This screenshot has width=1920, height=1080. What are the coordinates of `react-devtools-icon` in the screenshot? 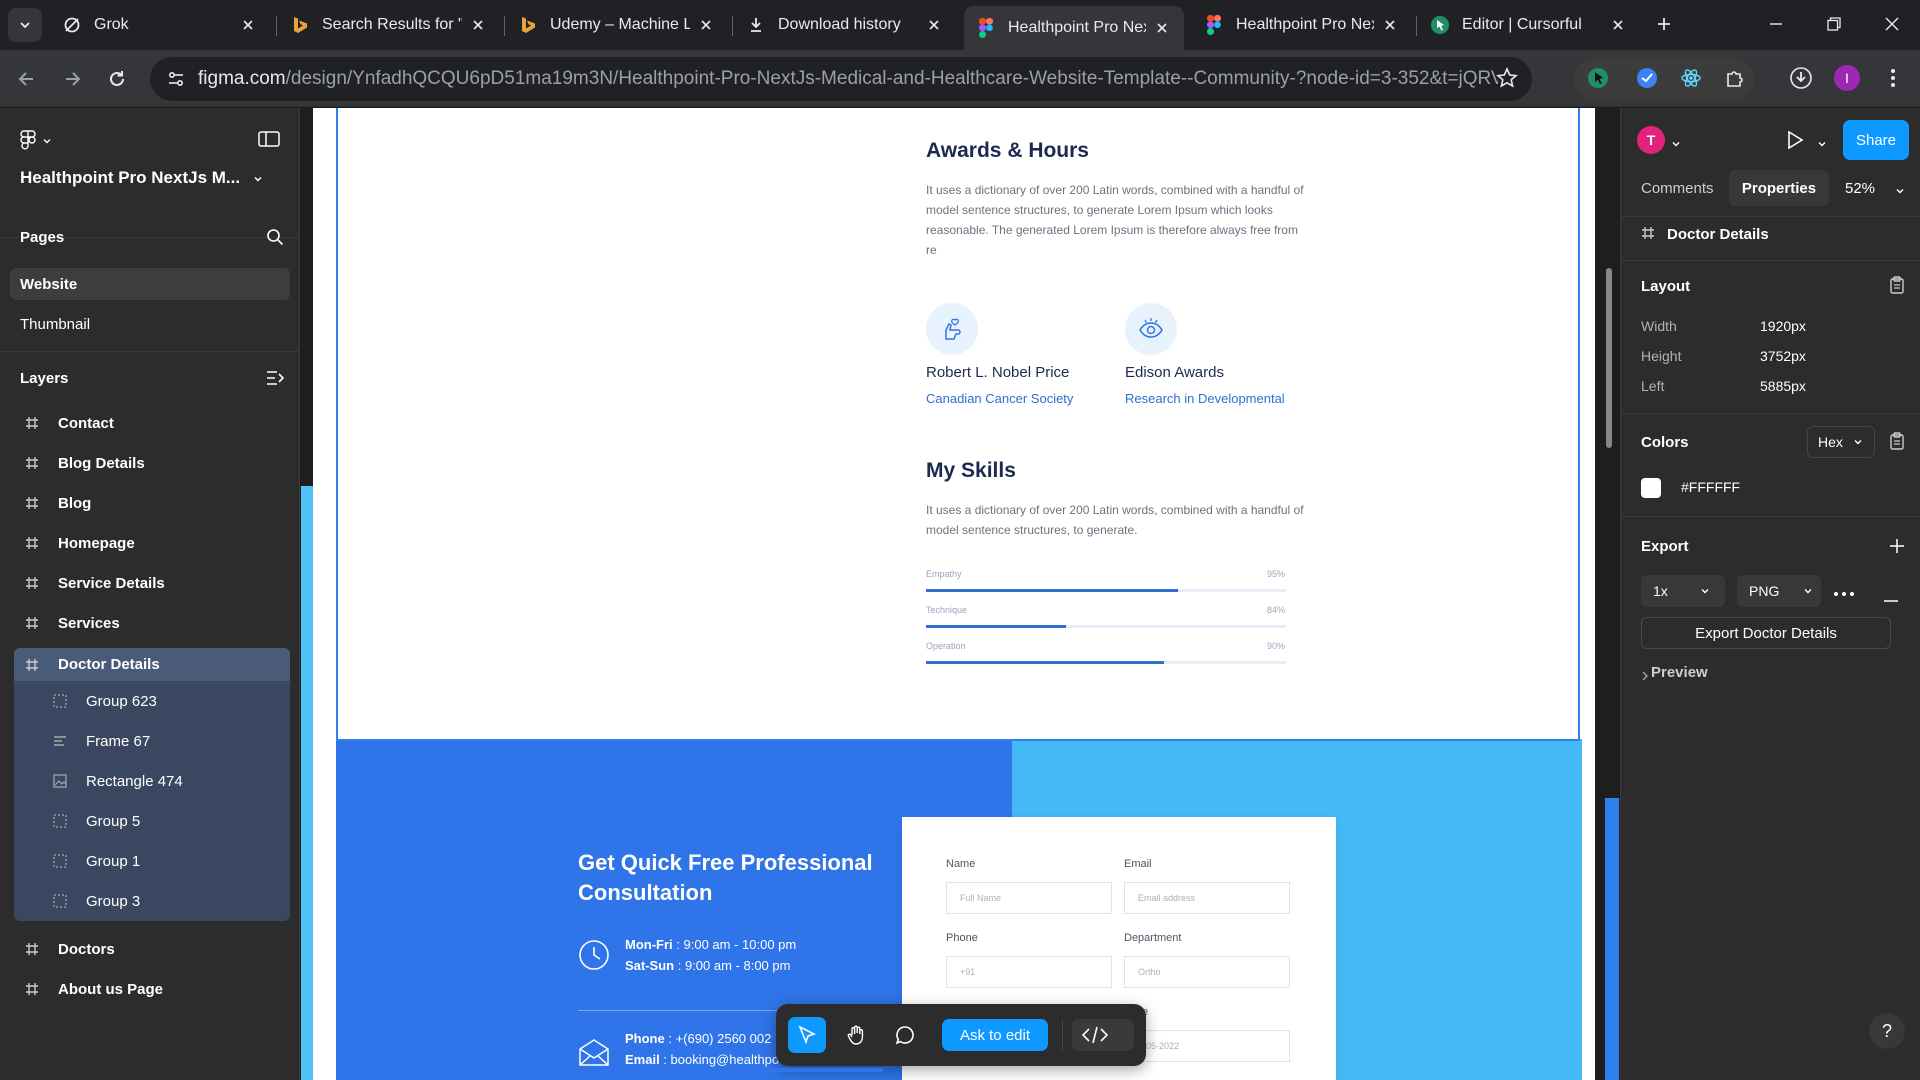 It's located at (1691, 78).